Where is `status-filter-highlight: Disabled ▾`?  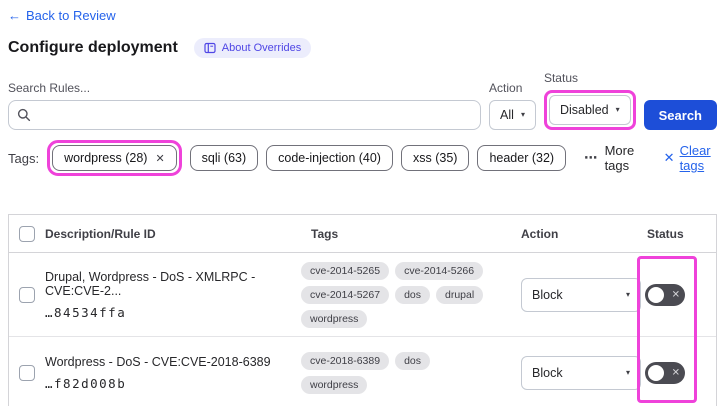 status-filter-highlight: Disabled ▾ is located at coordinates (589, 110).